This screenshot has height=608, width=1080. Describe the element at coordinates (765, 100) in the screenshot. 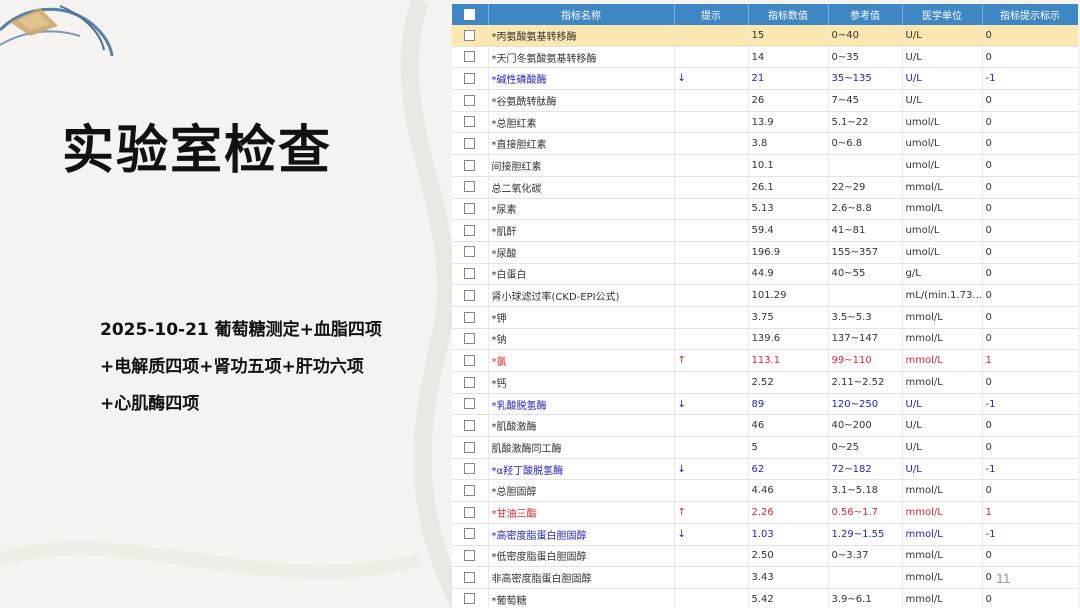

I see `table-row: *谷氨酰转肽酶 26 7~45 U/L 0` at that location.